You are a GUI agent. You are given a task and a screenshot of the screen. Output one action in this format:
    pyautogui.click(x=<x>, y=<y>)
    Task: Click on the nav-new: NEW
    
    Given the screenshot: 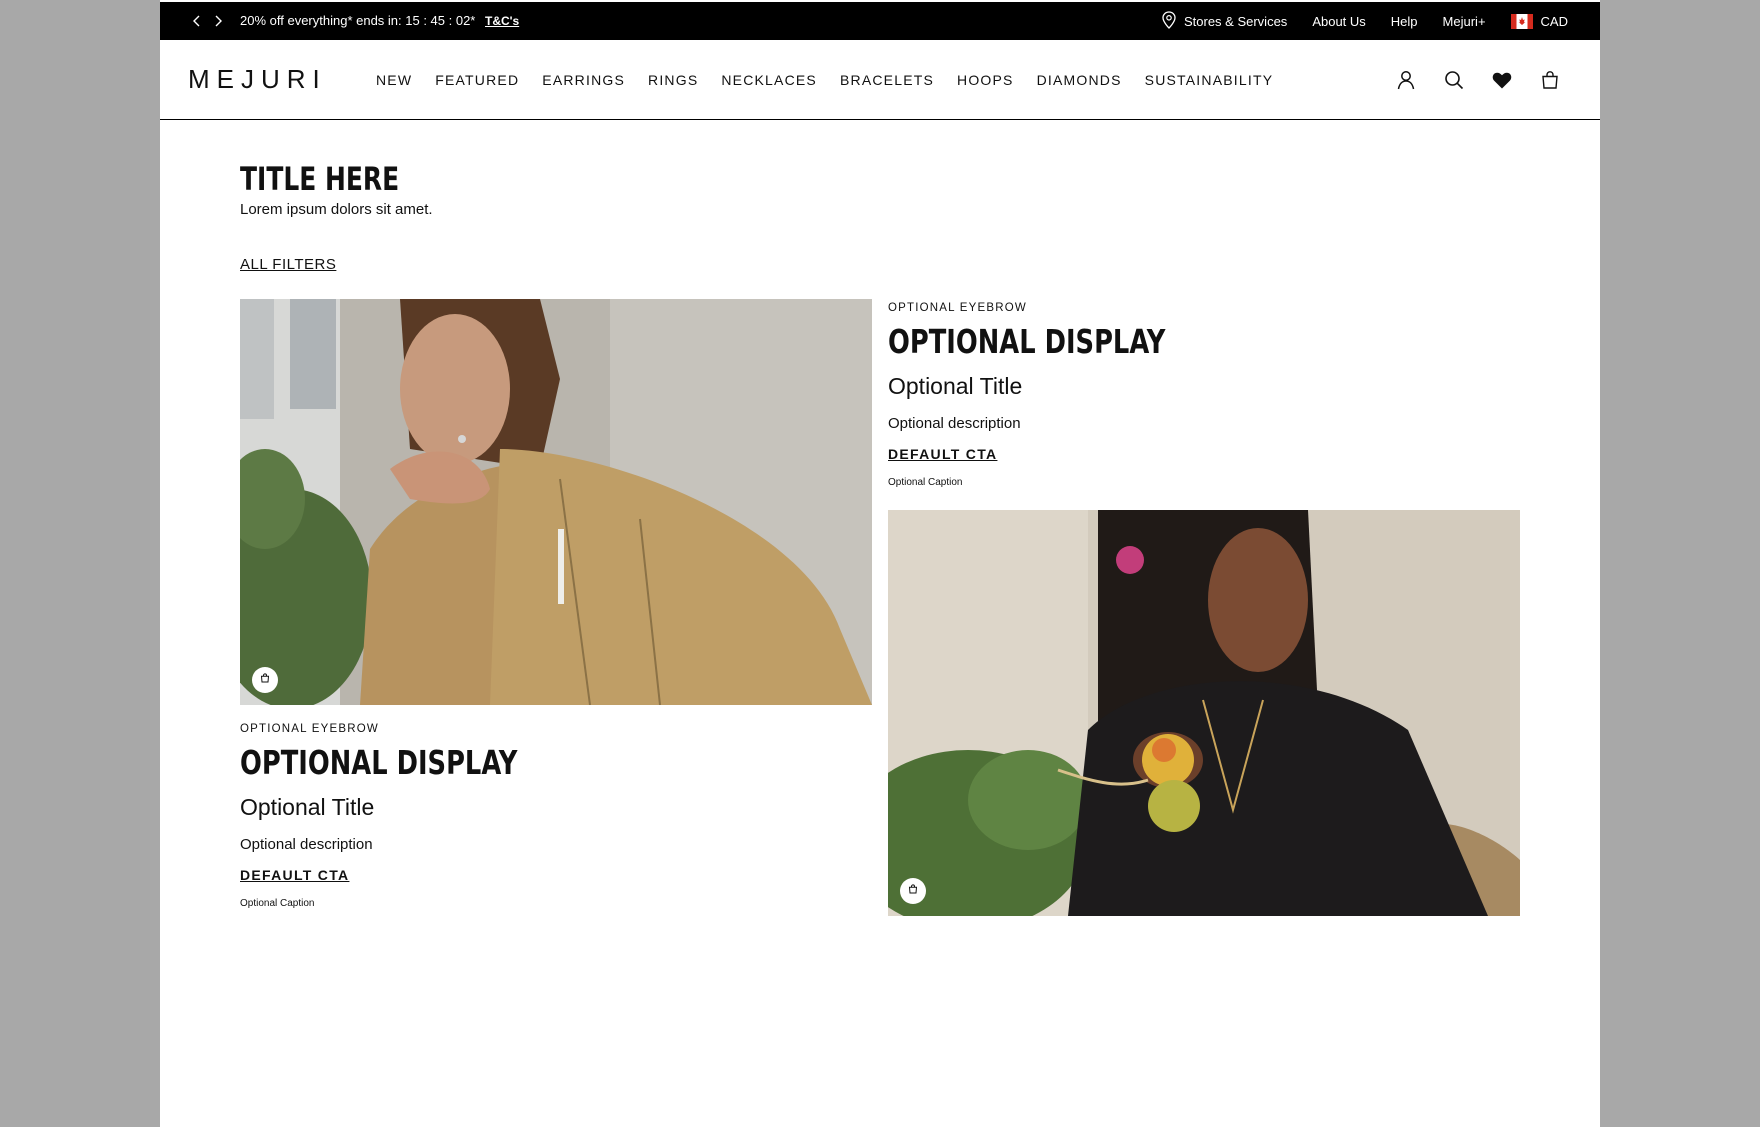 What is the action you would take?
    pyautogui.click(x=394, y=80)
    